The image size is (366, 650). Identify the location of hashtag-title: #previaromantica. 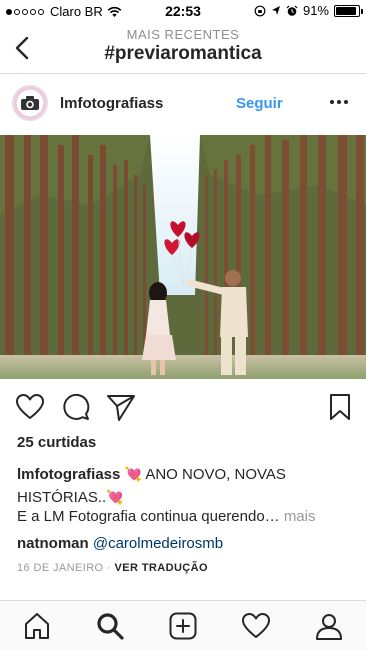
(183, 53).